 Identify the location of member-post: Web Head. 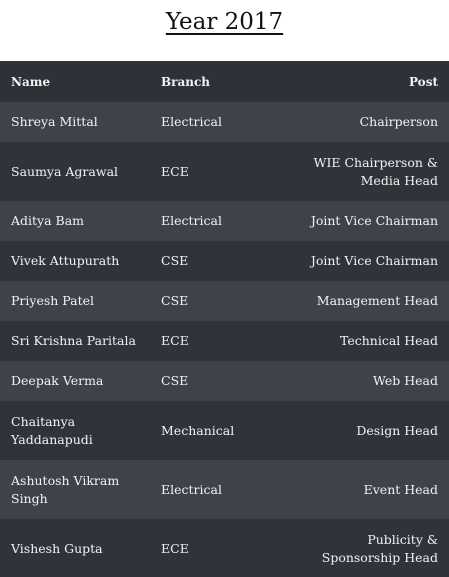
(359, 381).